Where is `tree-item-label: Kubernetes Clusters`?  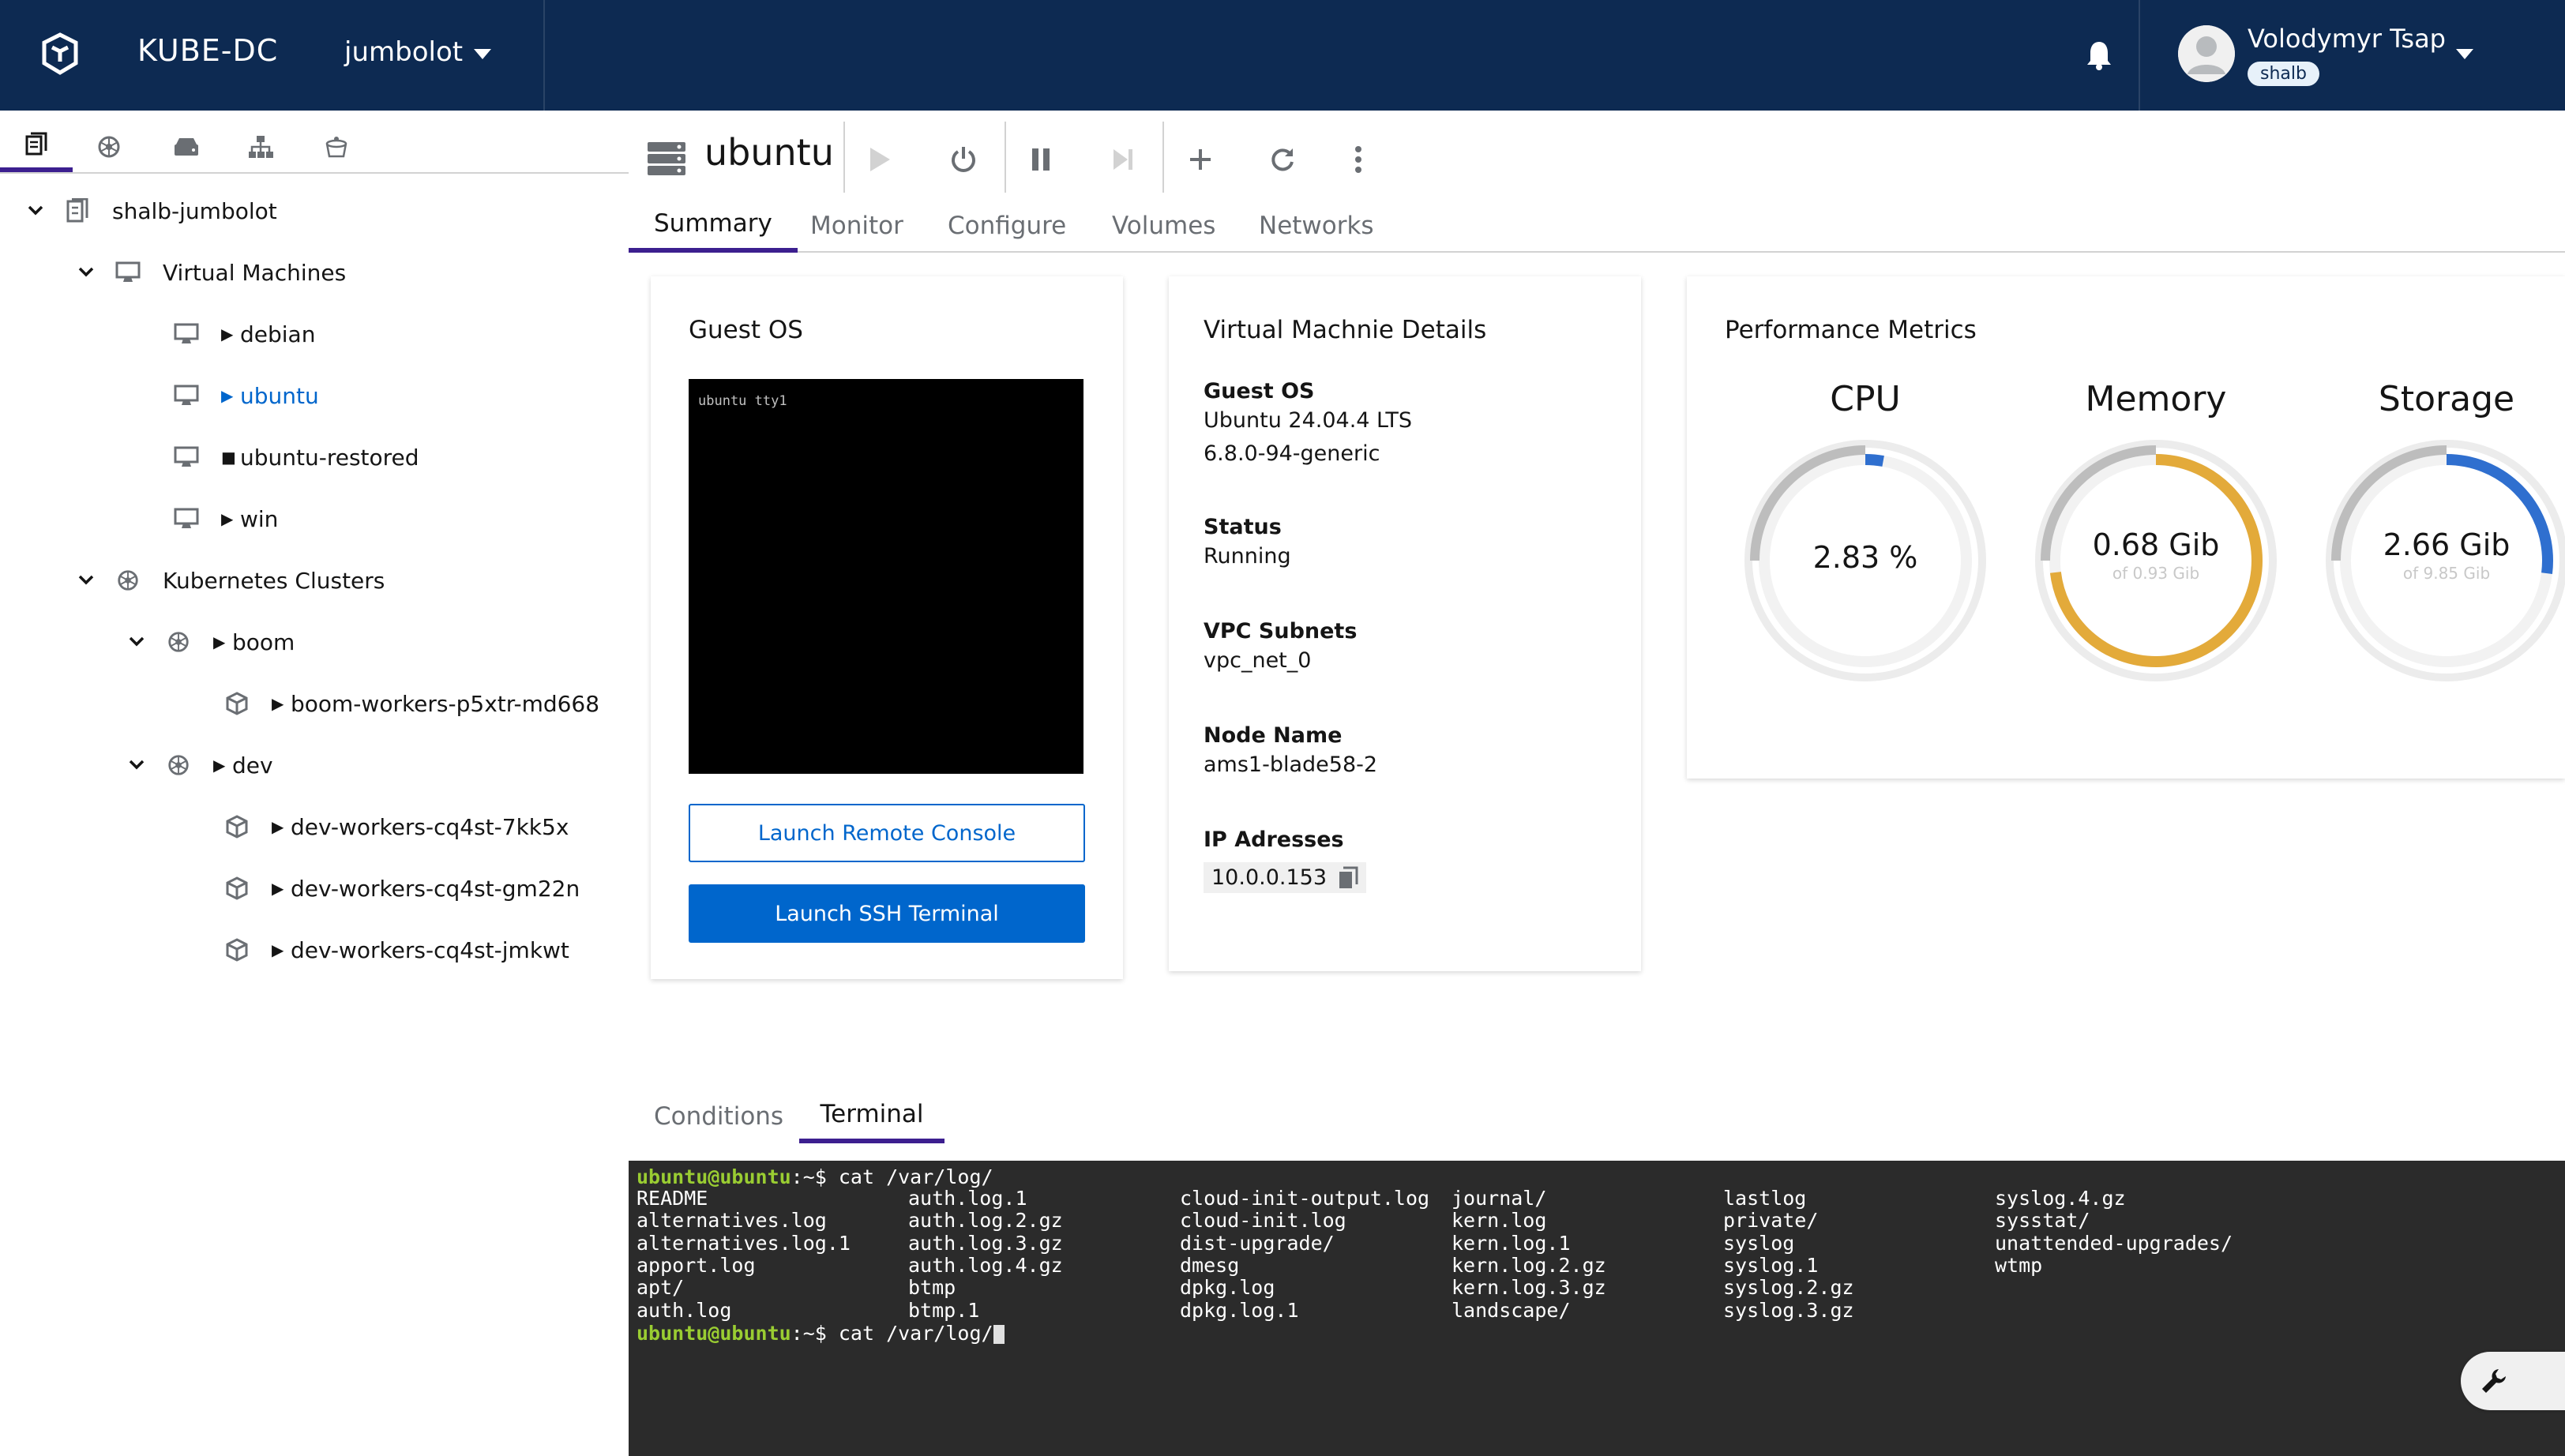 tree-item-label: Kubernetes Clusters is located at coordinates (274, 580).